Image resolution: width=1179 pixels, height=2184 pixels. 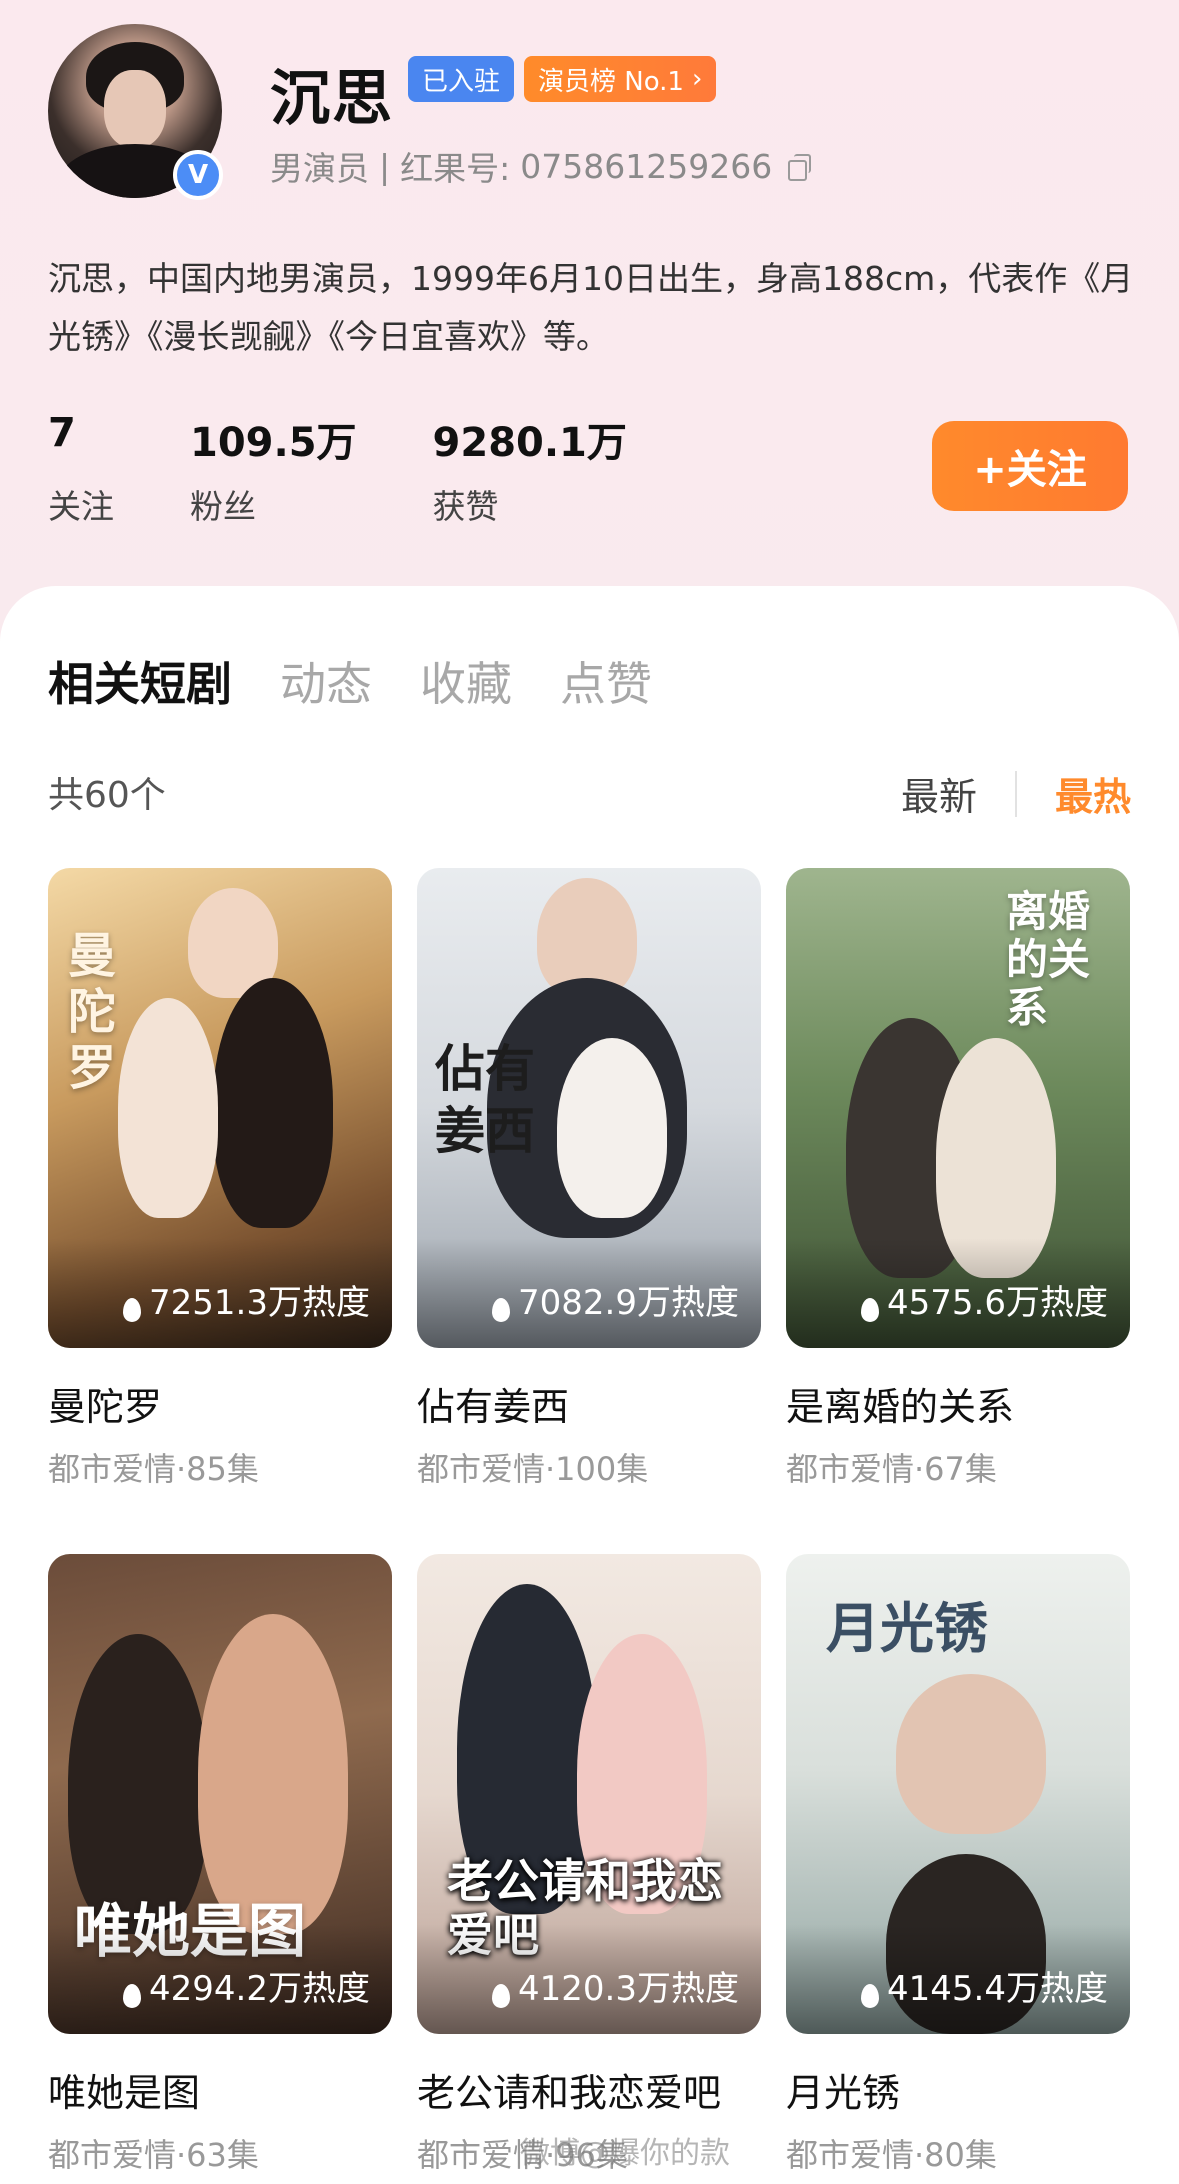 What do you see at coordinates (907, 1628) in the screenshot?
I see `poster-title: 月光锈` at bounding box center [907, 1628].